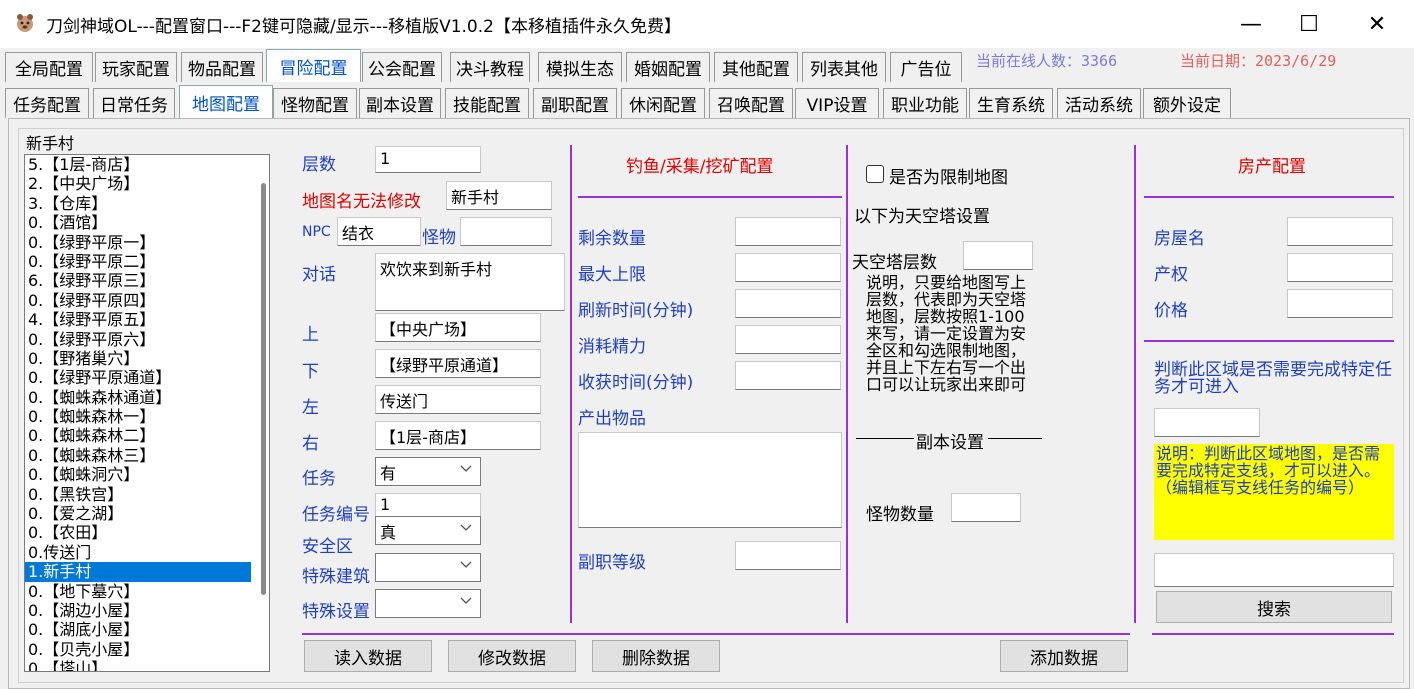 This screenshot has width=1414, height=689. What do you see at coordinates (428, 159) in the screenshot?
I see `layer-input: 1` at bounding box center [428, 159].